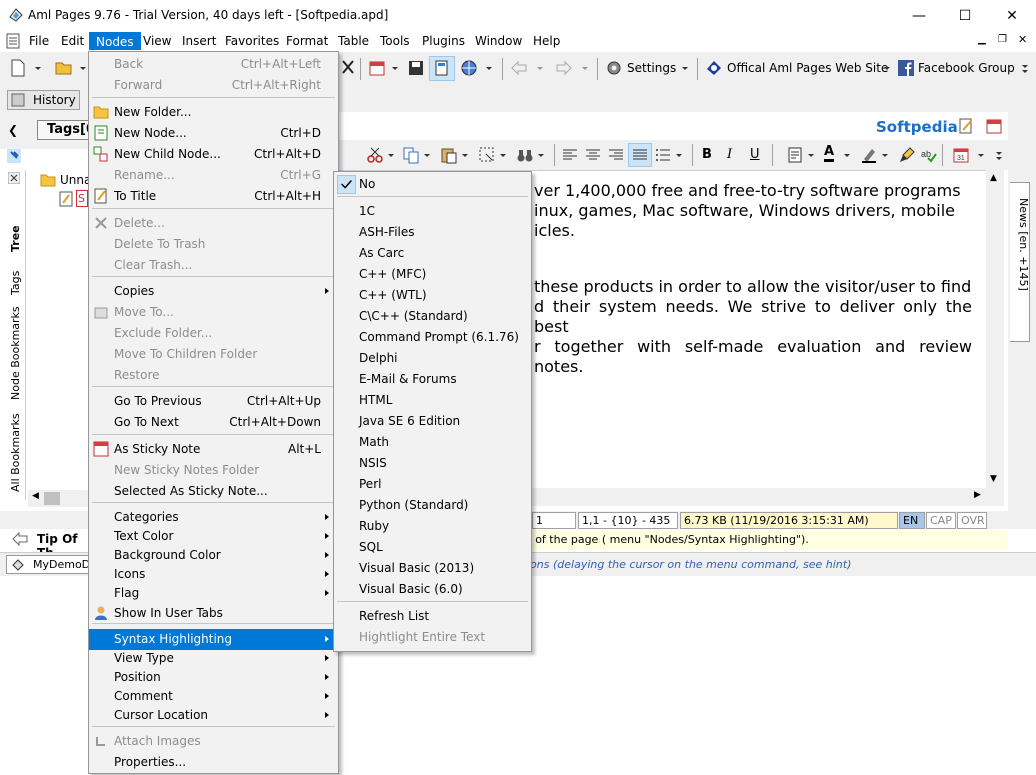 The width and height of the screenshot is (1036, 775). What do you see at coordinates (432, 337) in the screenshot?
I see `syntax-item-command-prompt-6-1-76: Command Prompt (6.1.76)` at bounding box center [432, 337].